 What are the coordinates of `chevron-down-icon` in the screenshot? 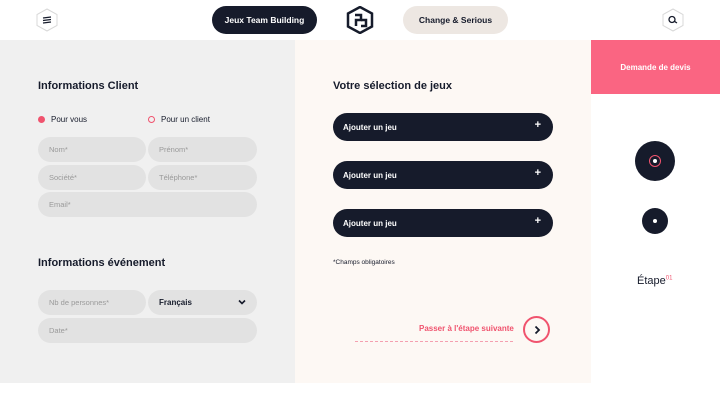 It's located at (242, 302).